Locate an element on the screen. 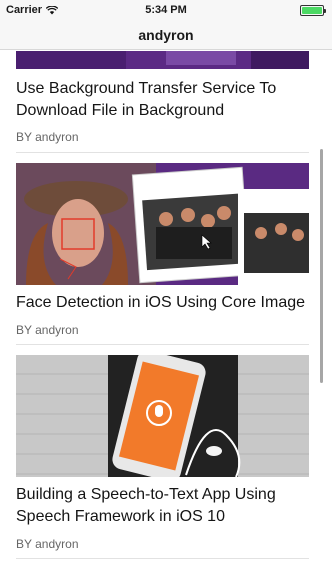 The image size is (332, 586). article-title-2: Face Detection in iOS Using Core Image is located at coordinates (164, 303).